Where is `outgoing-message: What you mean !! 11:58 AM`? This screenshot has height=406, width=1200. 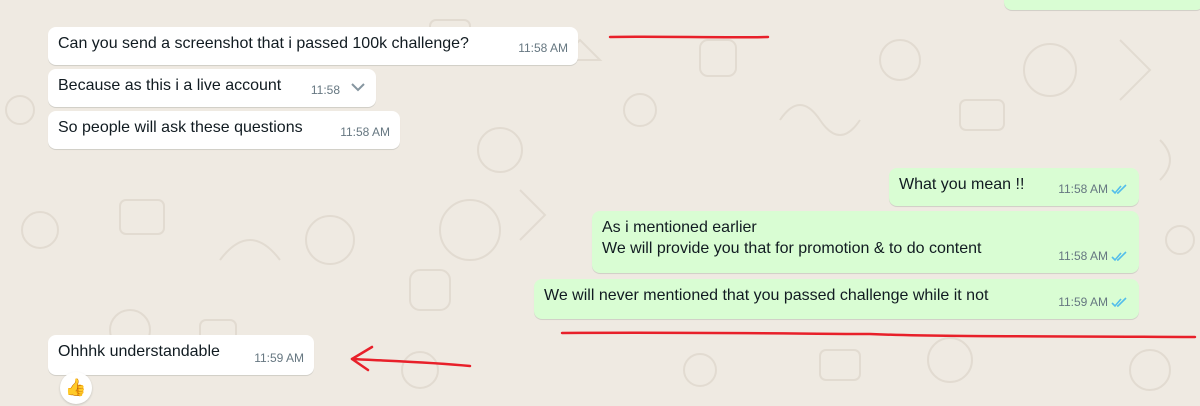
outgoing-message: What you mean !! 11:58 AM is located at coordinates (1014, 187).